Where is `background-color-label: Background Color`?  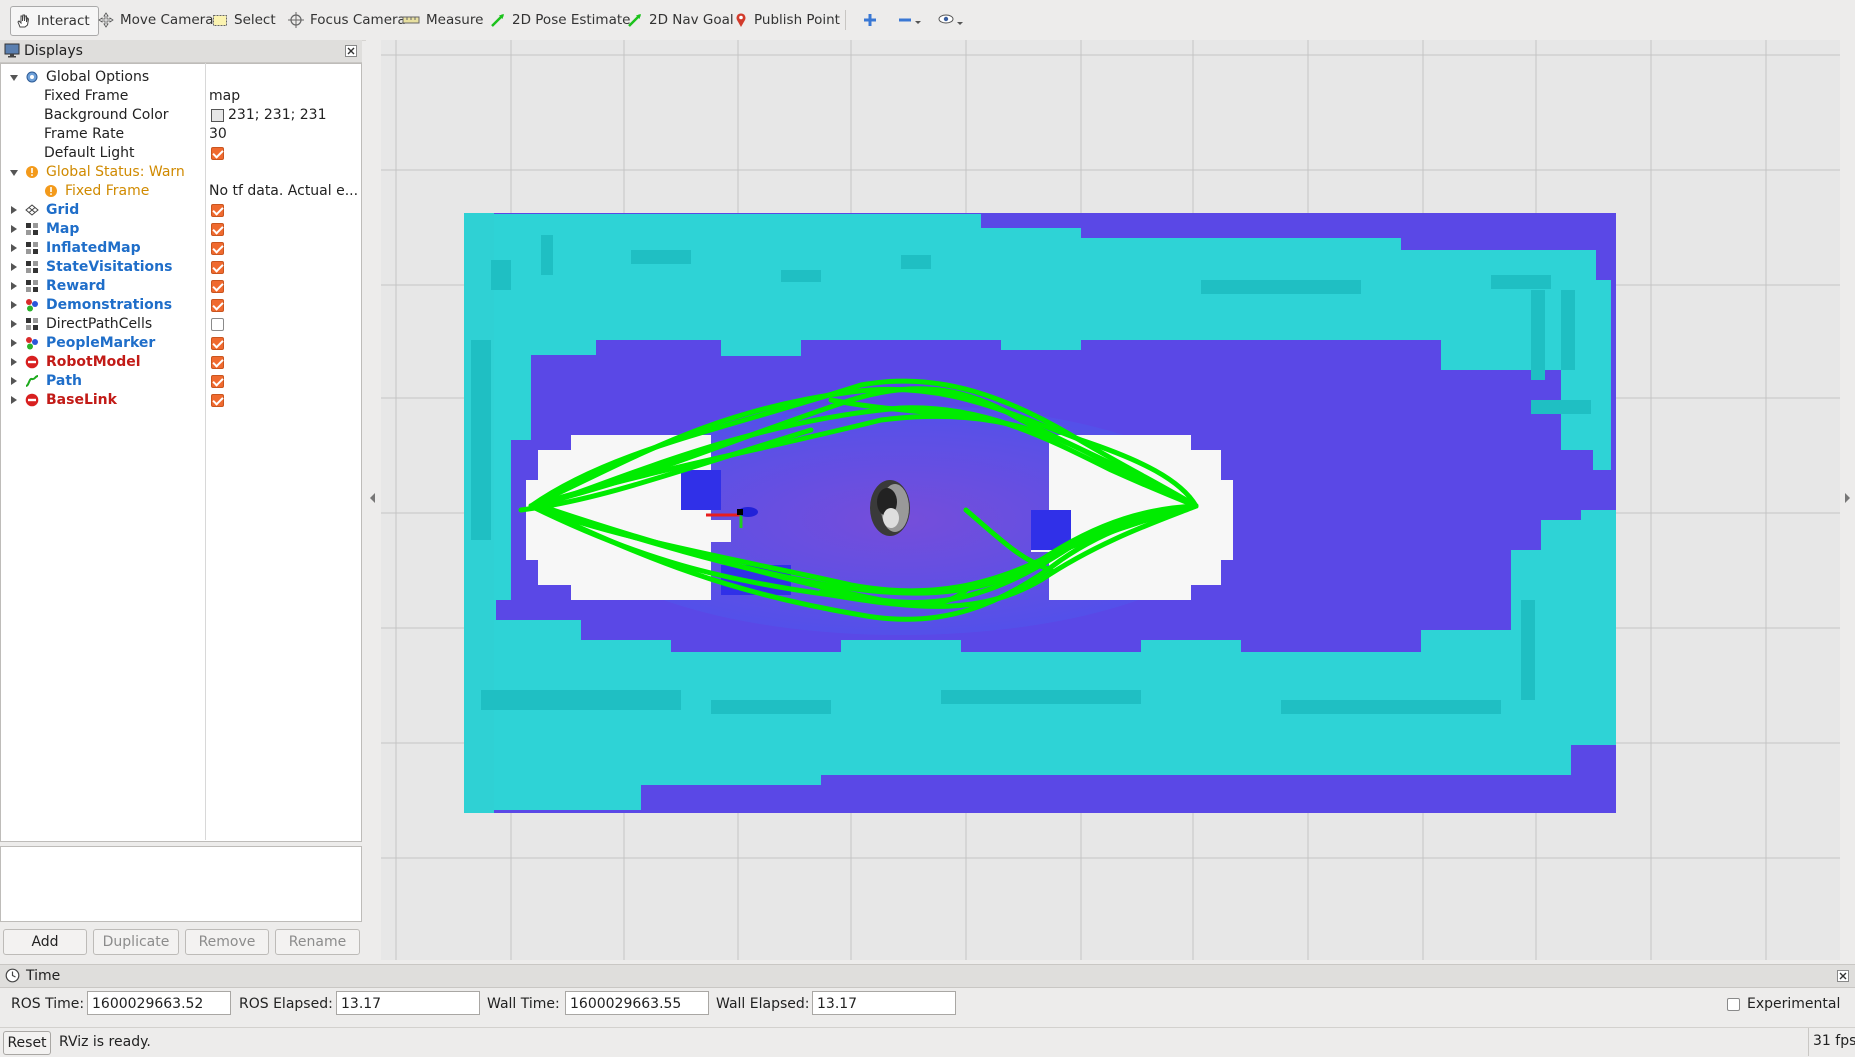
background-color-label: Background Color is located at coordinates (106, 115).